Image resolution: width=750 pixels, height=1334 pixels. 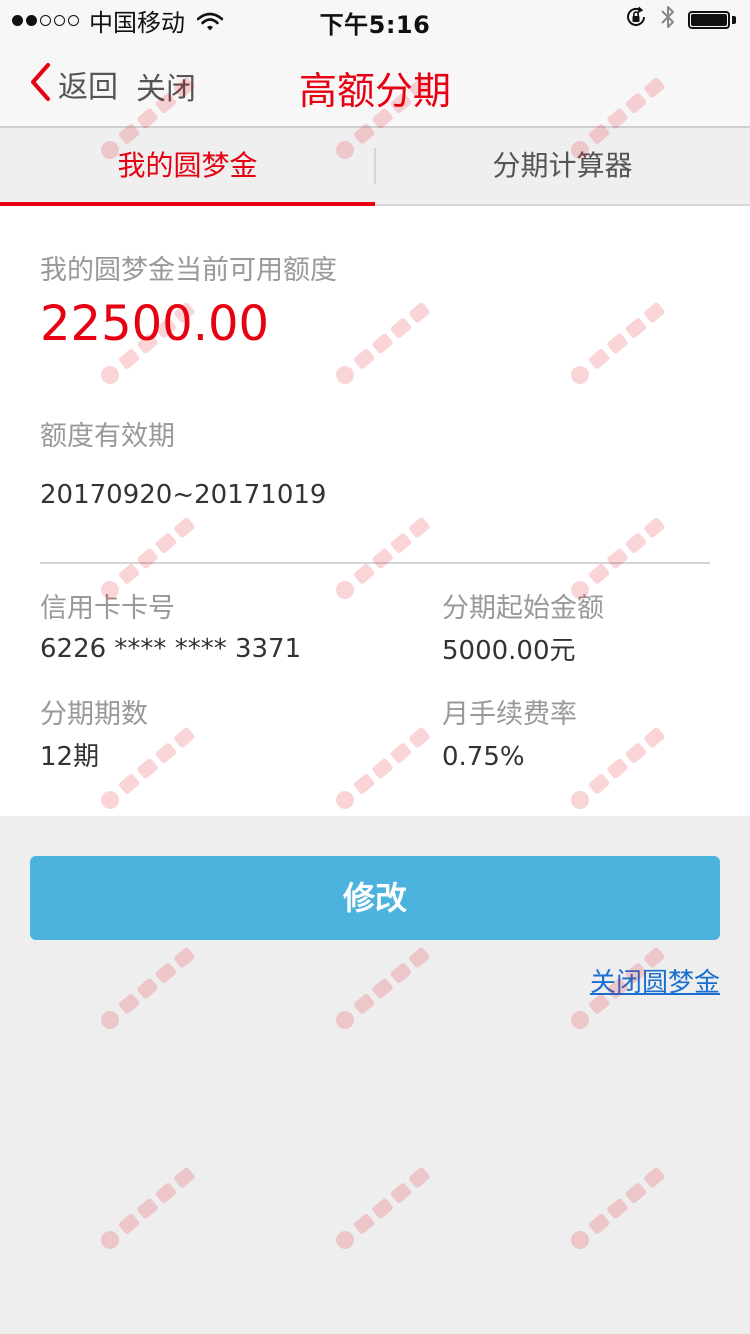 I want to click on tab-label: 我的圆梦金, so click(x=187, y=165).